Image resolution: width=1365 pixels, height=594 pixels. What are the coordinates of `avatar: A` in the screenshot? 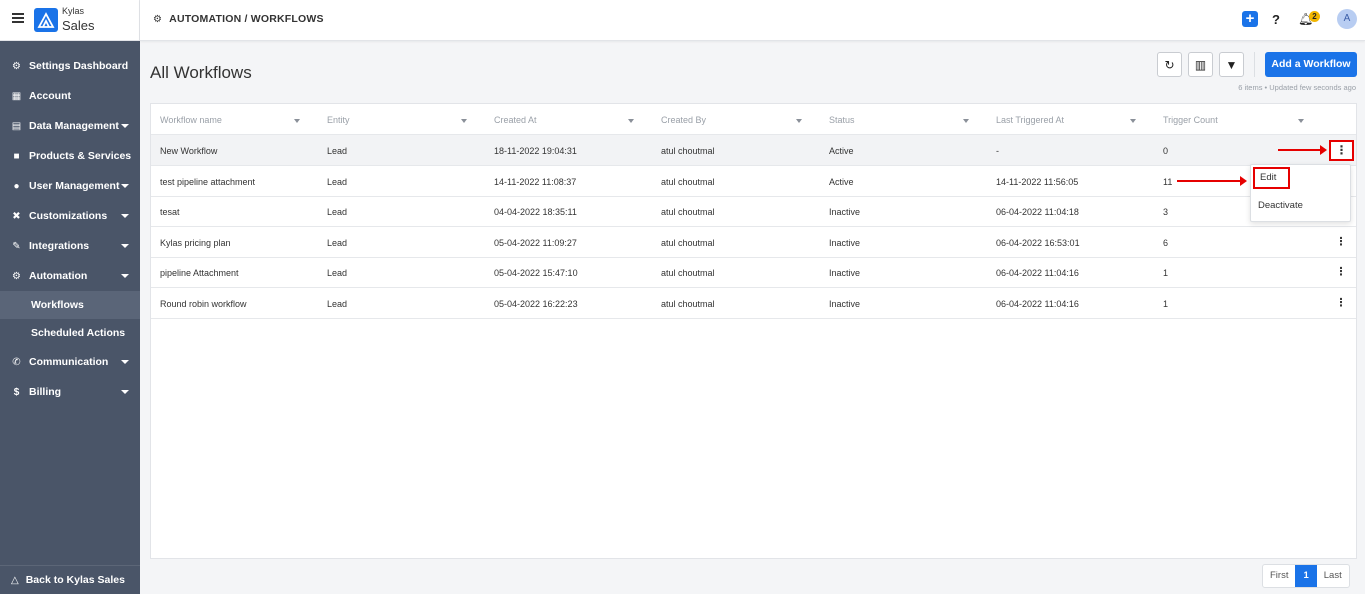 It's located at (1347, 19).